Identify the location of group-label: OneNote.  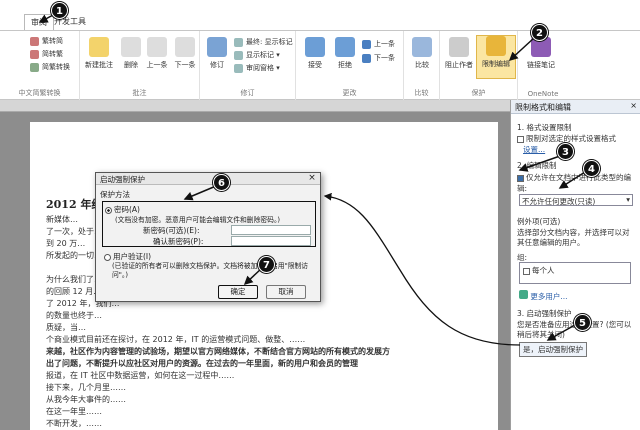
(543, 94).